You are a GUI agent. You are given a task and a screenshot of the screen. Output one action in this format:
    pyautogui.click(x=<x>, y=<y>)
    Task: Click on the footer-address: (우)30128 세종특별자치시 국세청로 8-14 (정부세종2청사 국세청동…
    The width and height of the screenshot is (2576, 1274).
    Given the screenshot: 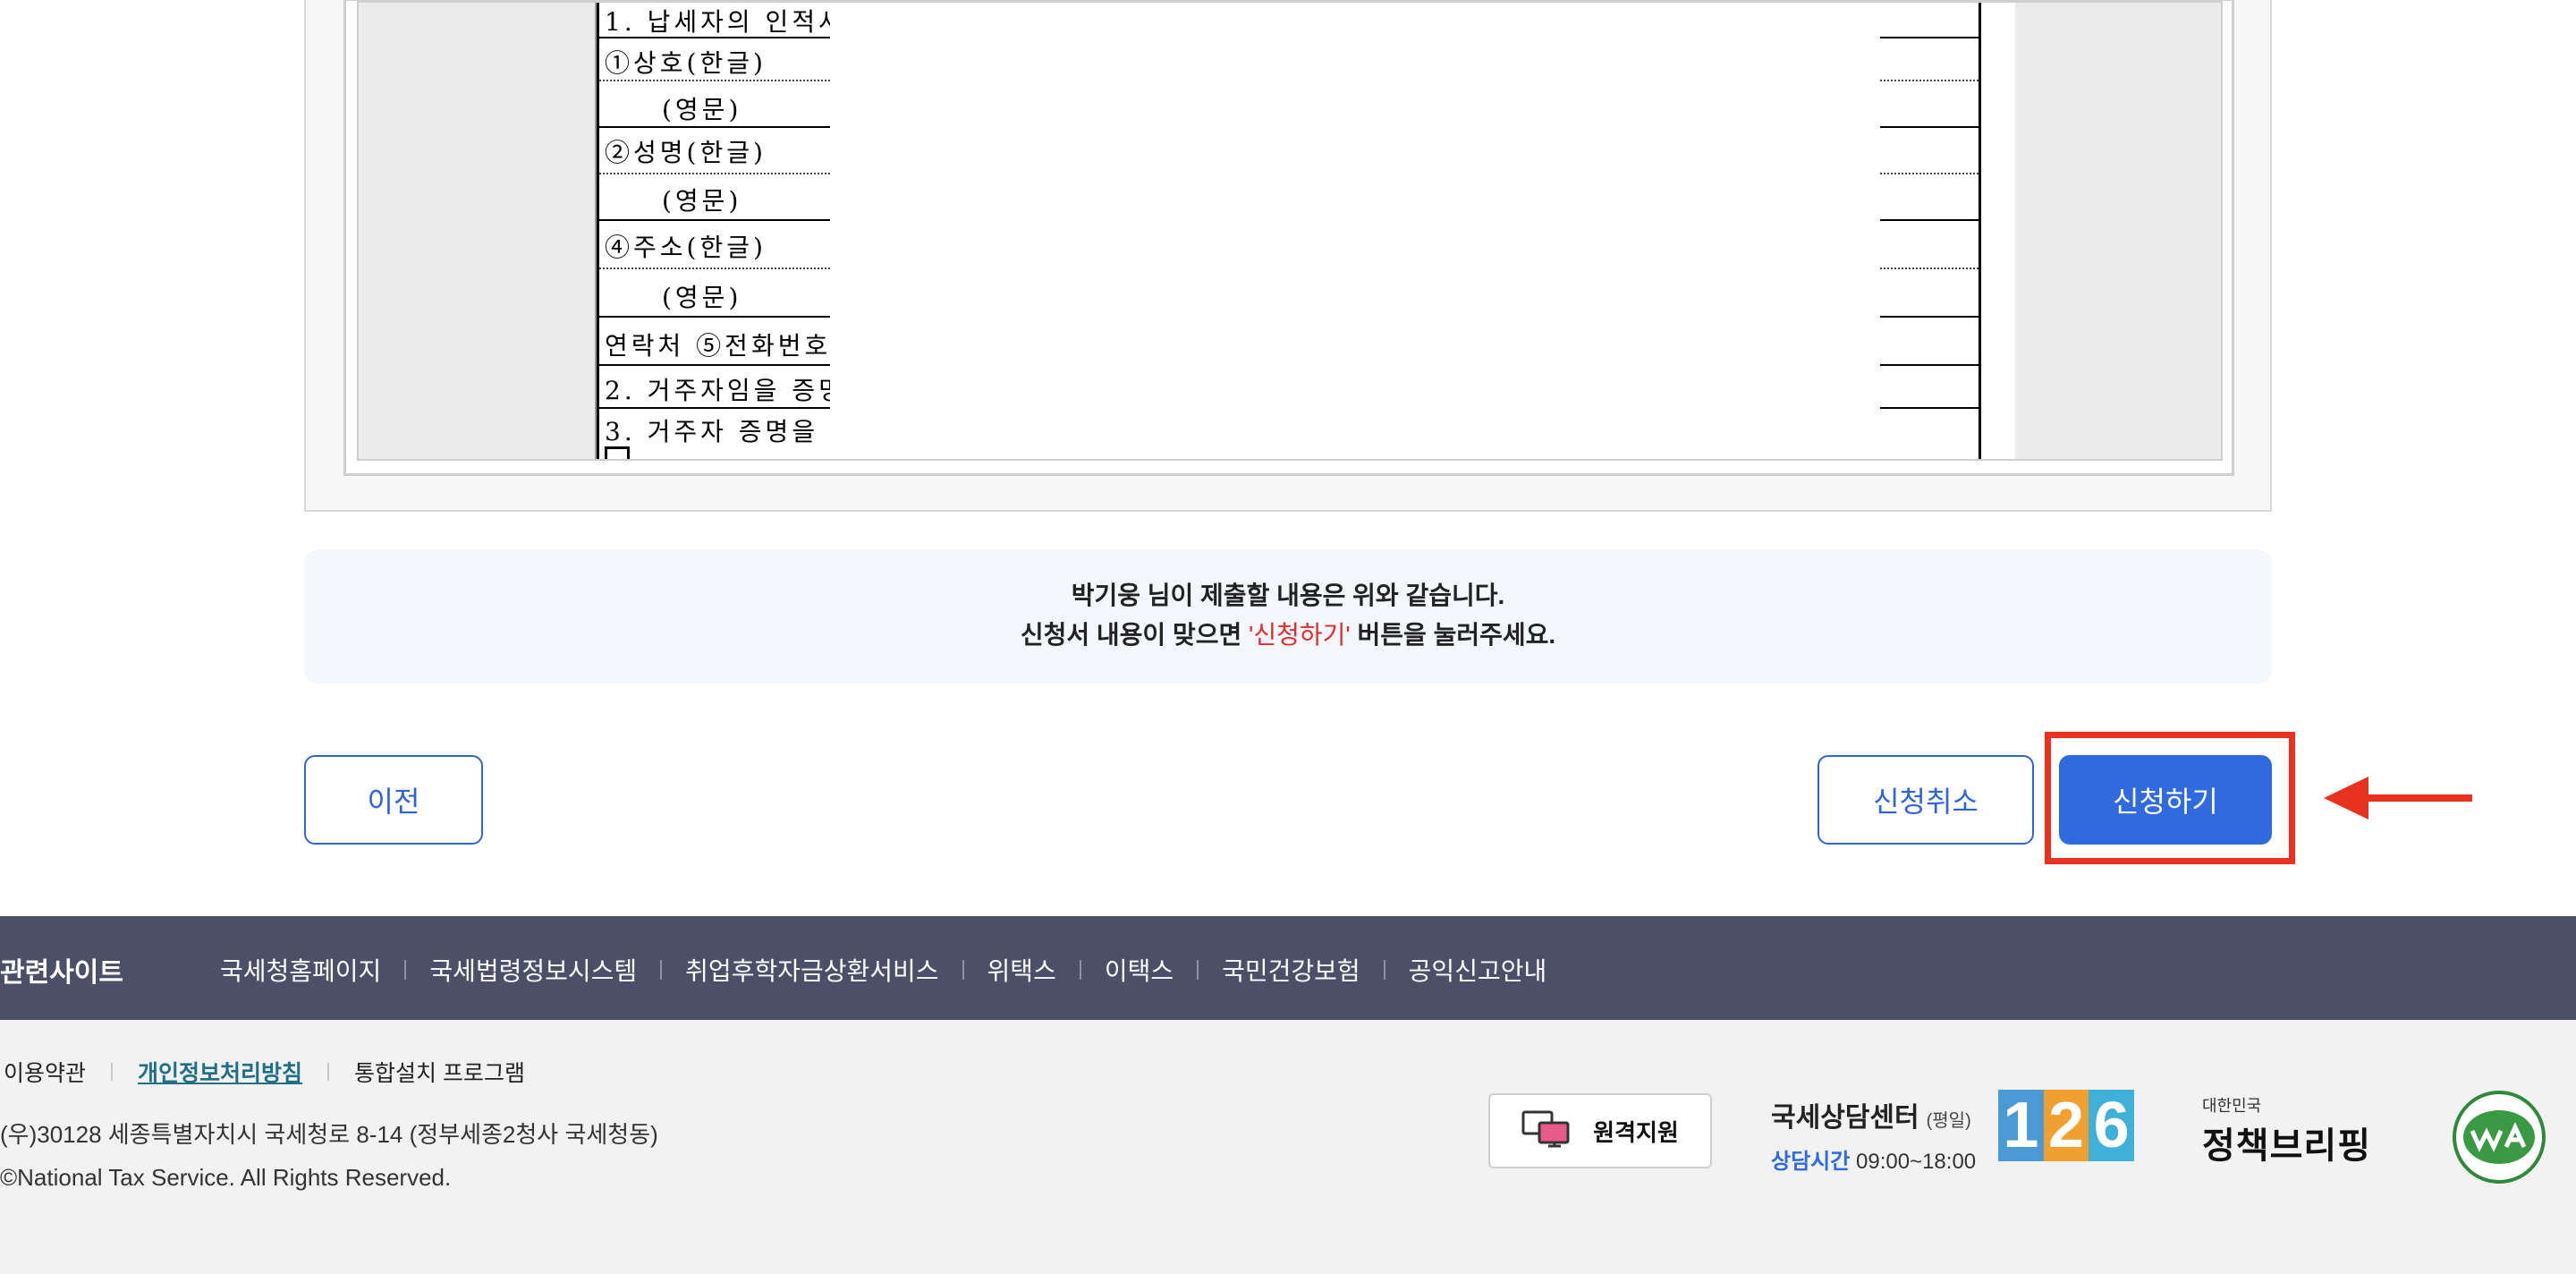 What is the action you would take?
    pyautogui.click(x=329, y=1156)
    